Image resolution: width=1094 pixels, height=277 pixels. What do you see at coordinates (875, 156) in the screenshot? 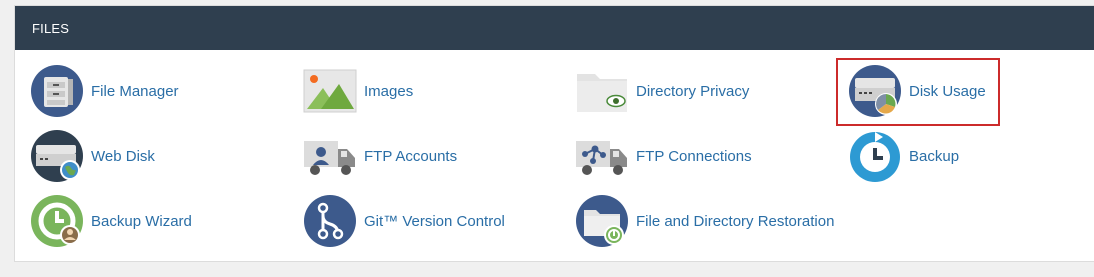
I see `backup-icon` at bounding box center [875, 156].